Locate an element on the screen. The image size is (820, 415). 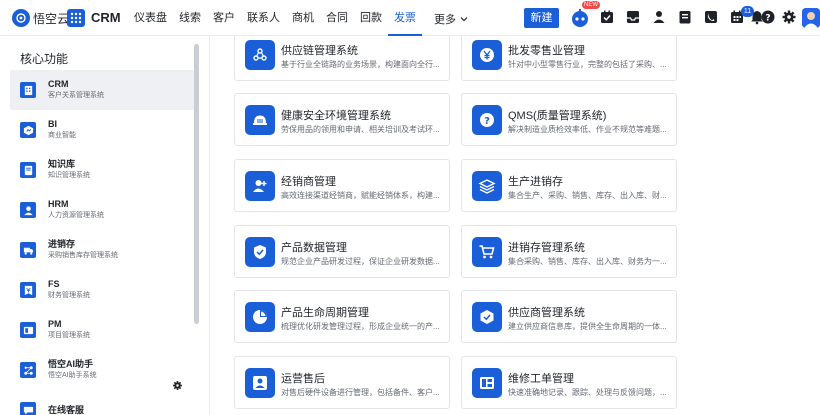
app-card-title: 经销商管理 is located at coordinates (308, 182).